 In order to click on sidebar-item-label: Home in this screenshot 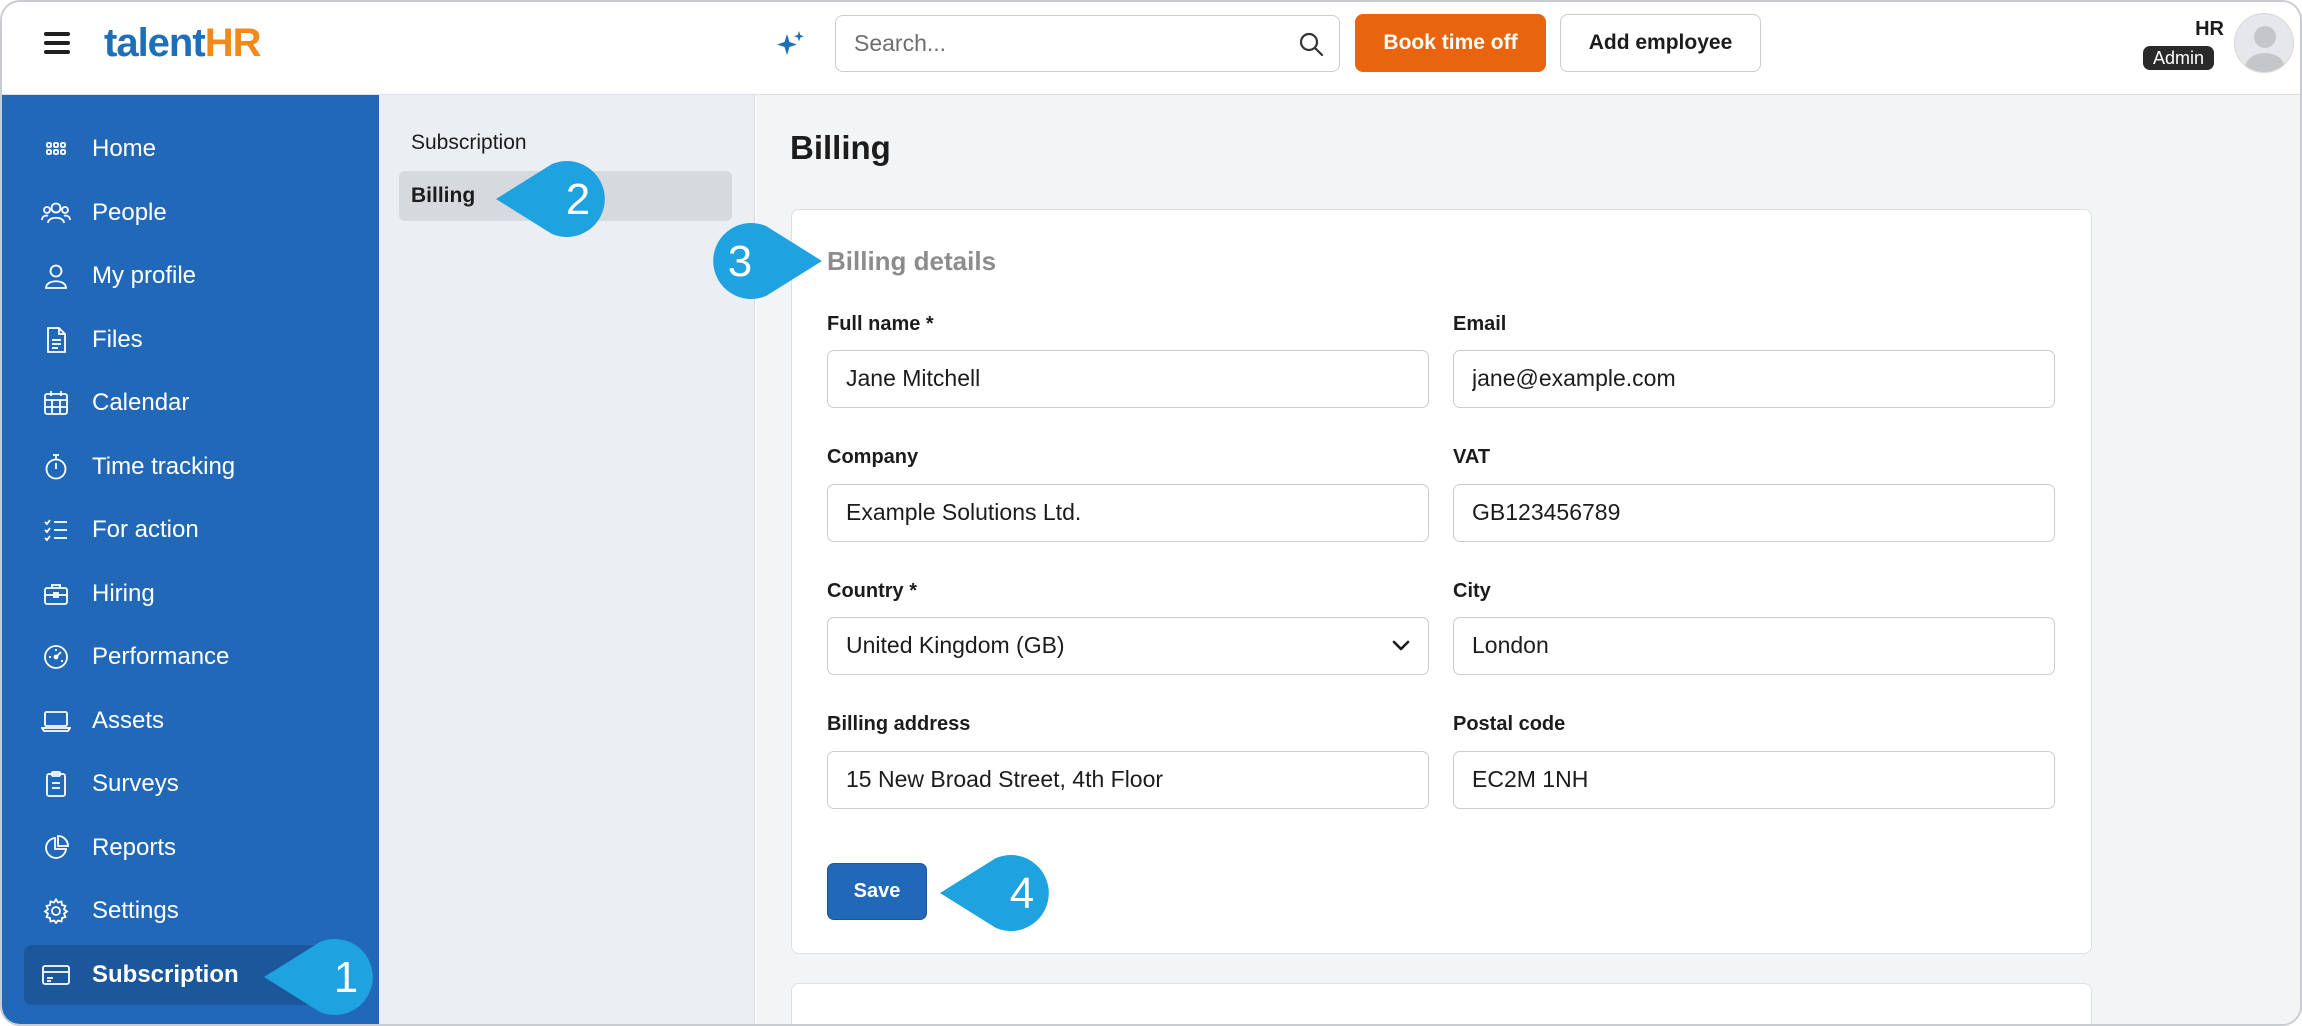, I will do `click(124, 148)`.